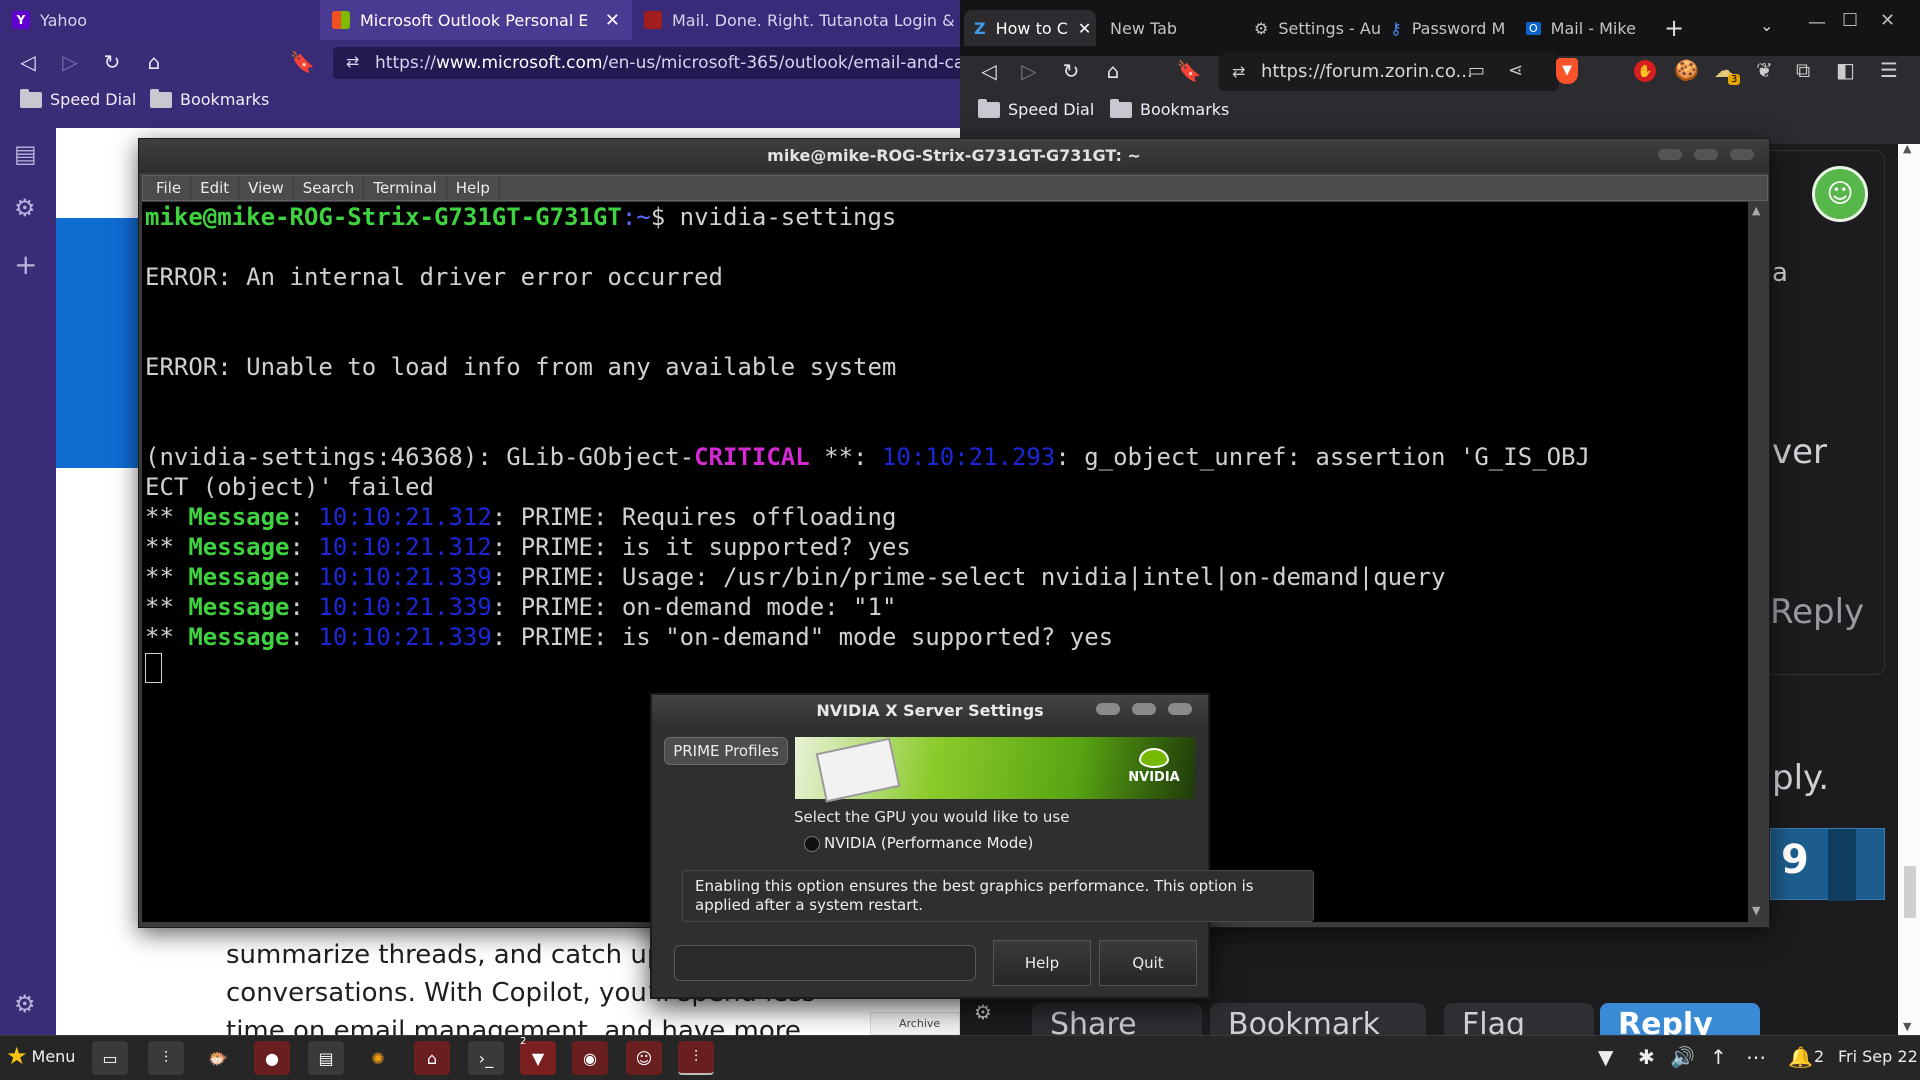  Describe the element at coordinates (473, 188) in the screenshot. I see `menu-help: Help` at that location.